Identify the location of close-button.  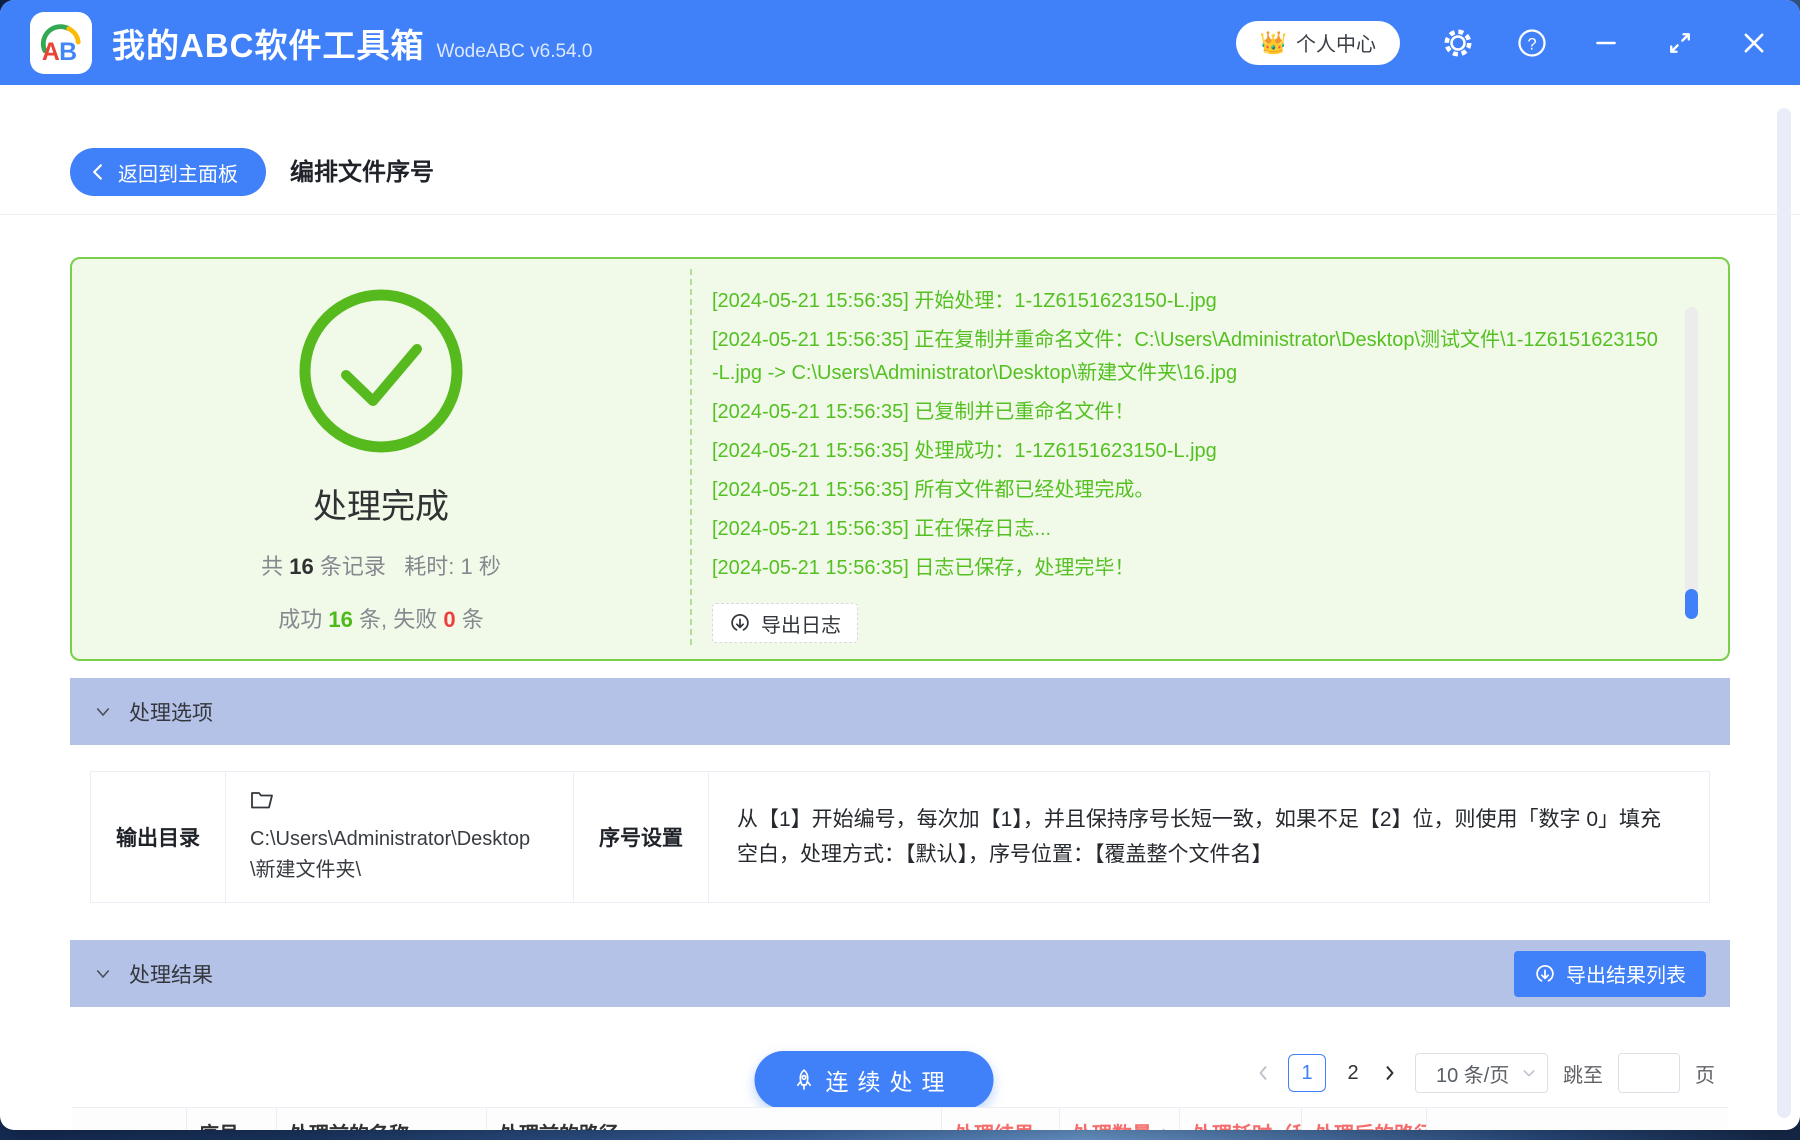
(1754, 43).